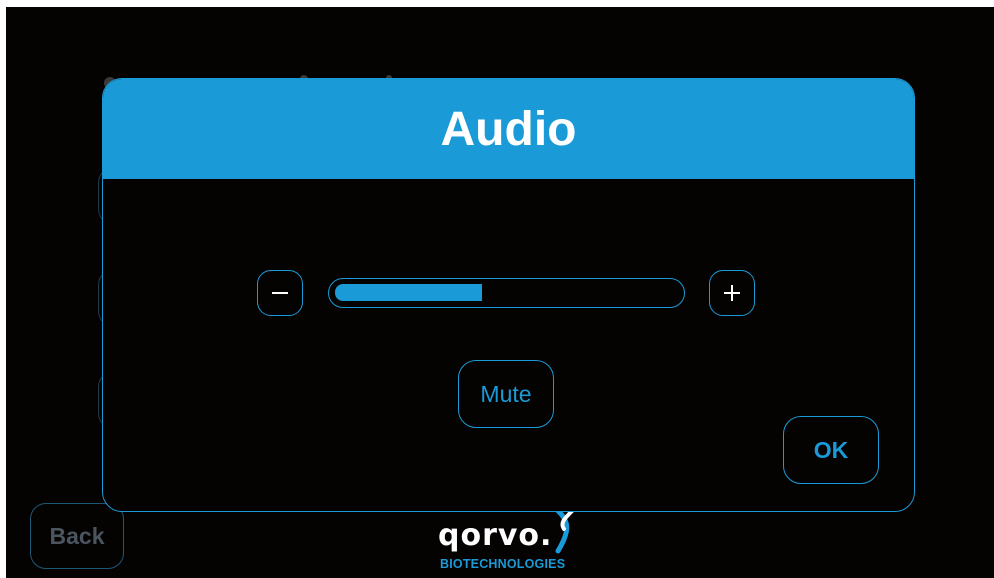  Describe the element at coordinates (831, 450) in the screenshot. I see `ok-button: OK` at that location.